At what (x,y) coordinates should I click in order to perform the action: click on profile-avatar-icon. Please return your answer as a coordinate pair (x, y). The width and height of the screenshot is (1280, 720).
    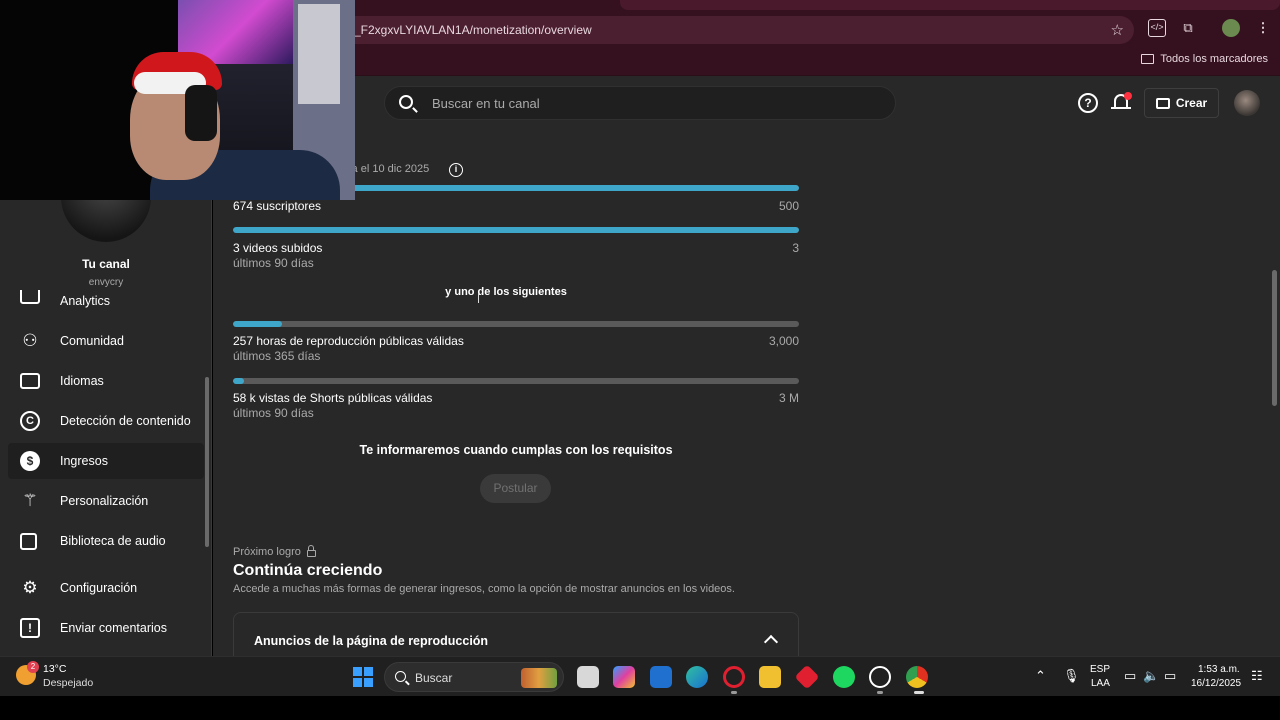
    Looking at the image, I should click on (1231, 28).